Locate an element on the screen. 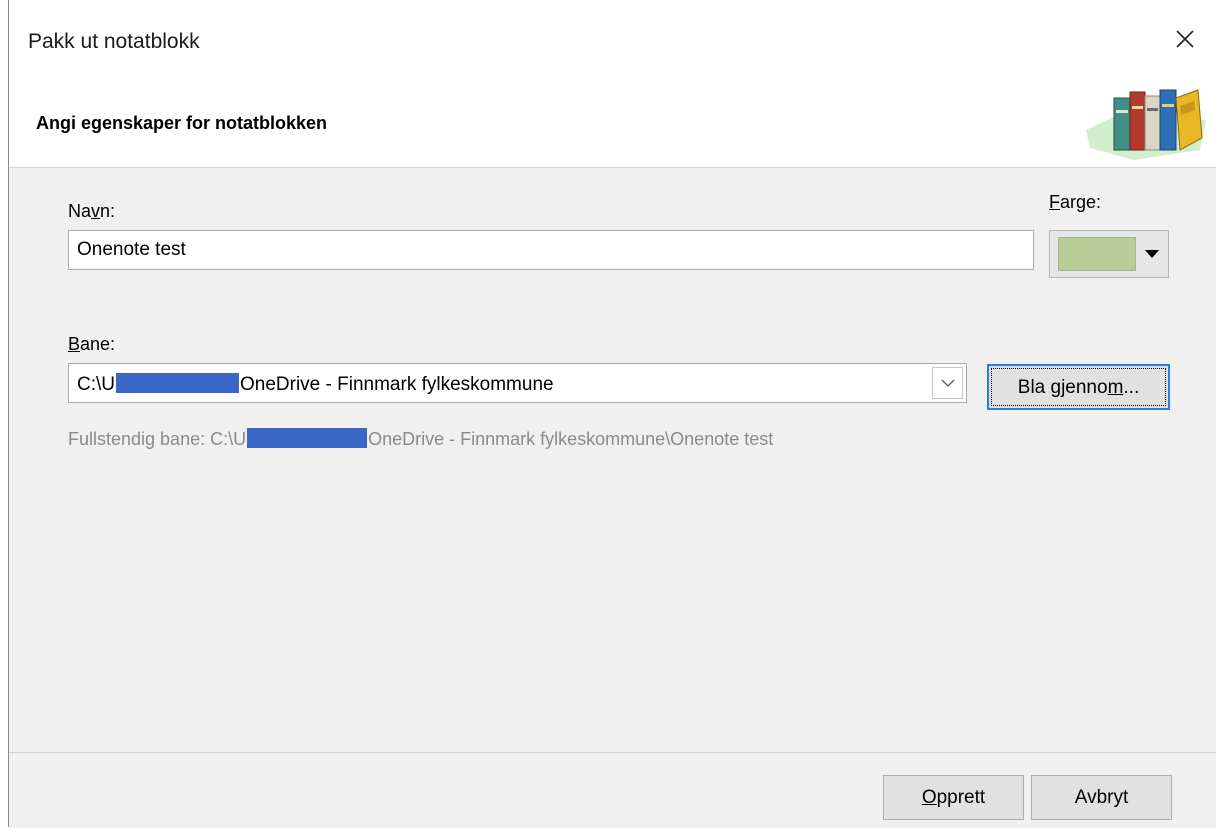  close-button is located at coordinates (1185, 39).